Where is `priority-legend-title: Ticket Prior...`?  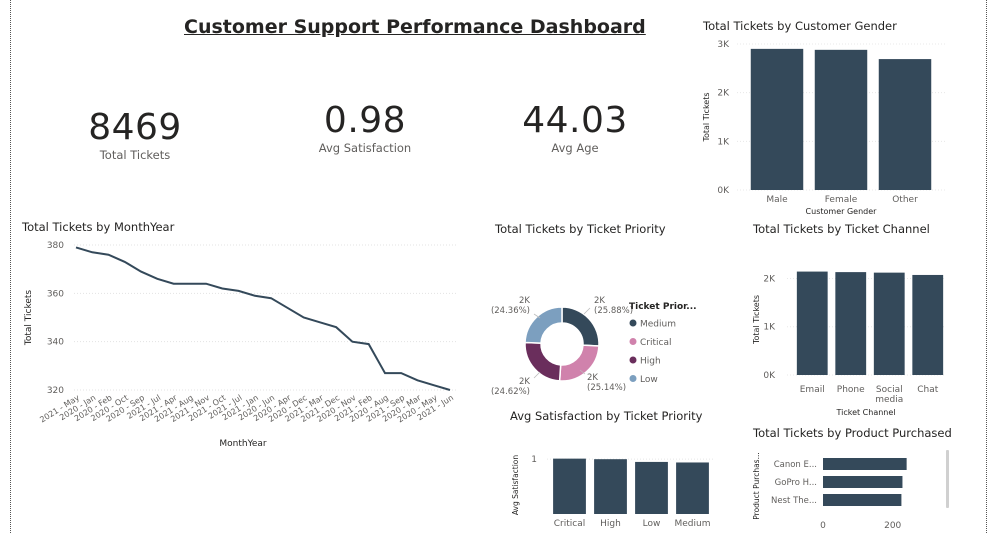 priority-legend-title: Ticket Prior... is located at coordinates (663, 307).